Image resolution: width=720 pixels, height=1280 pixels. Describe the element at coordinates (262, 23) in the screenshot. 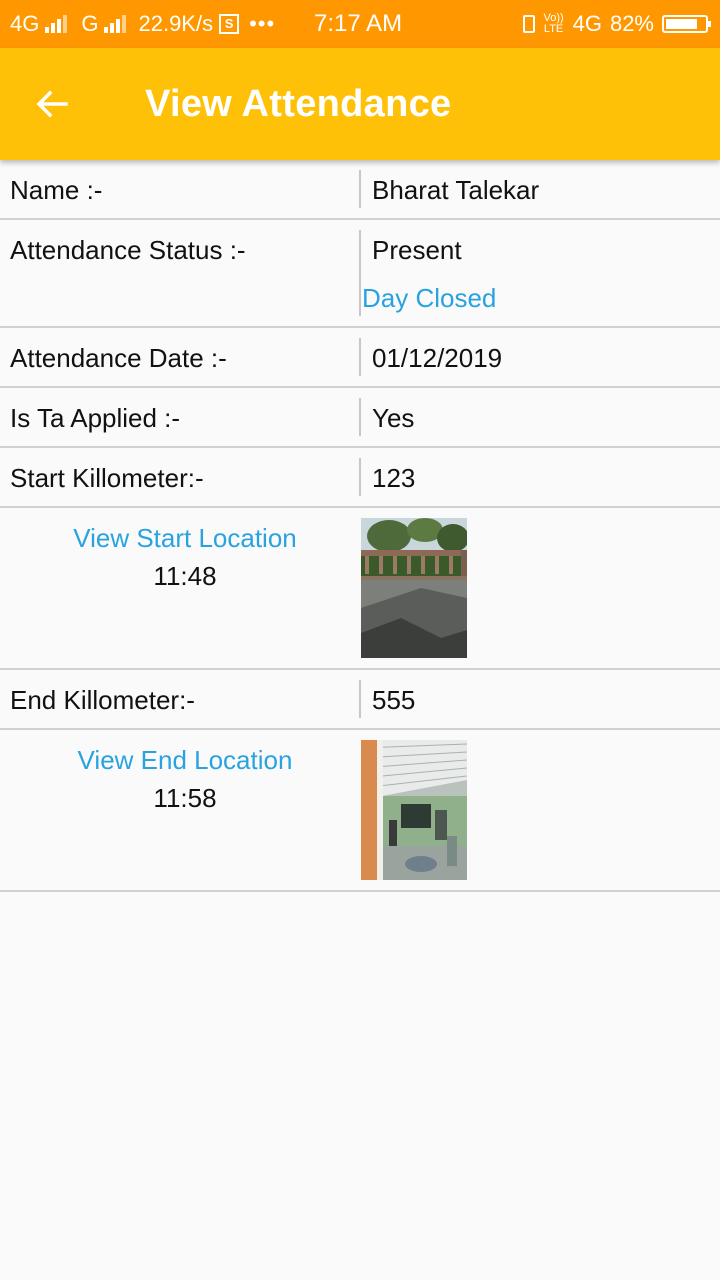

I see `more-notifications-icon: •••` at that location.